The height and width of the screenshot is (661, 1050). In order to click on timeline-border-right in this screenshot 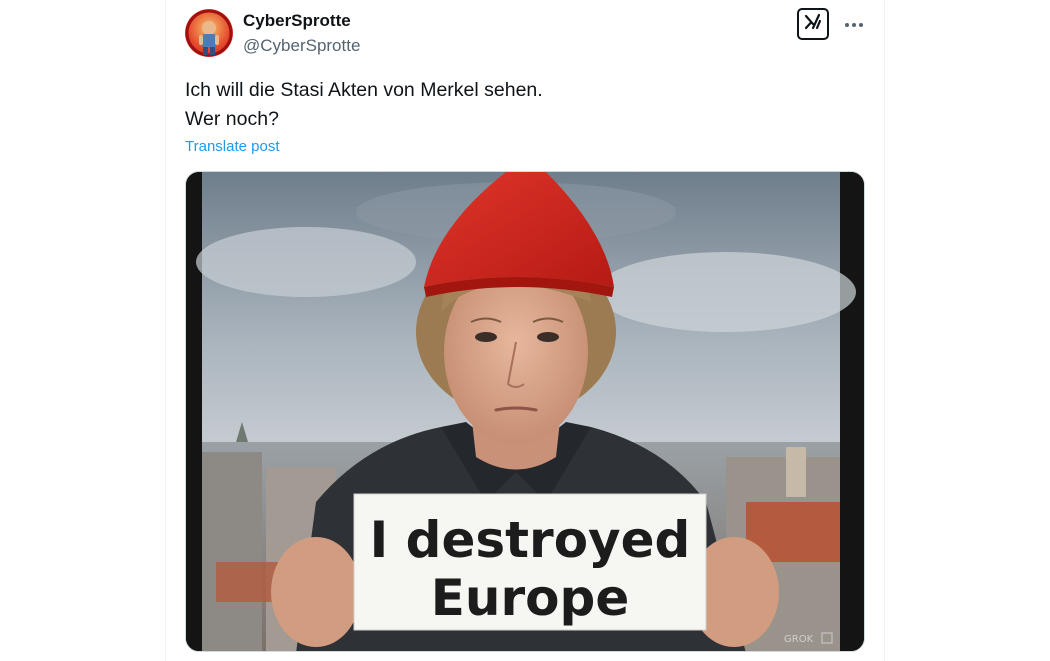, I will do `click(884, 330)`.